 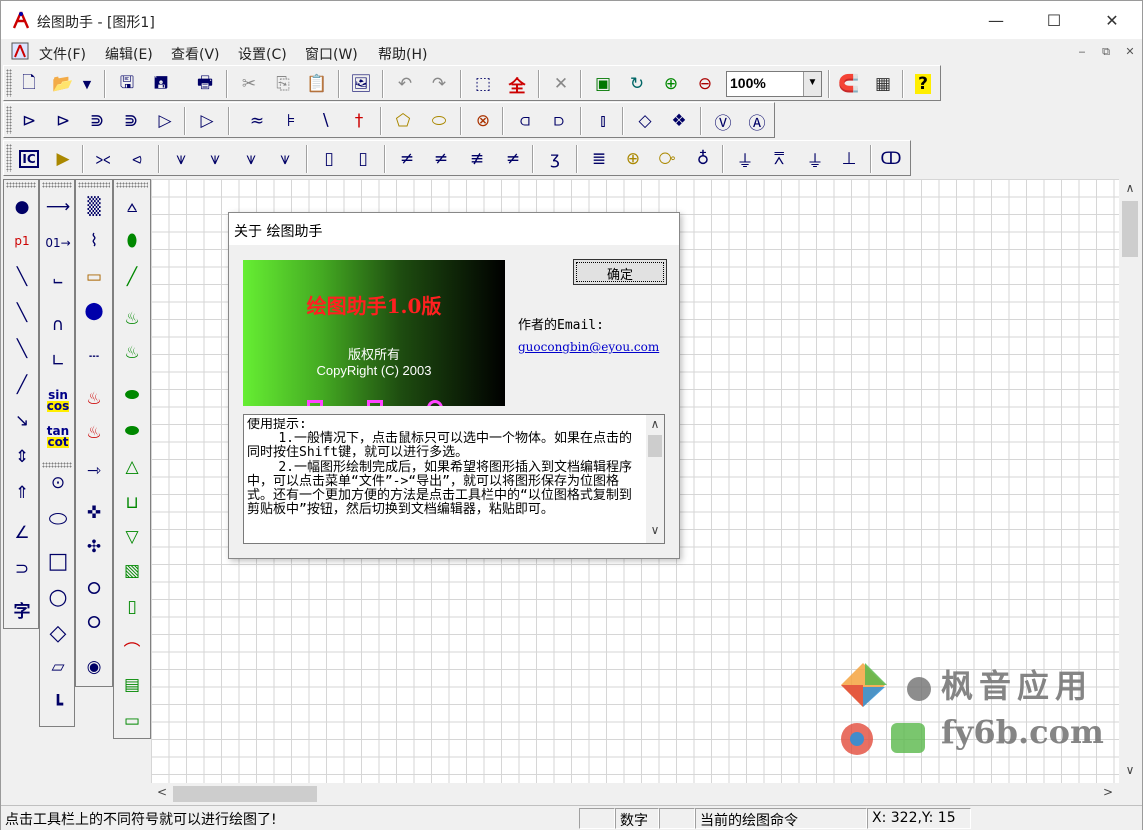 I want to click on help-button: ?, so click(x=923, y=84).